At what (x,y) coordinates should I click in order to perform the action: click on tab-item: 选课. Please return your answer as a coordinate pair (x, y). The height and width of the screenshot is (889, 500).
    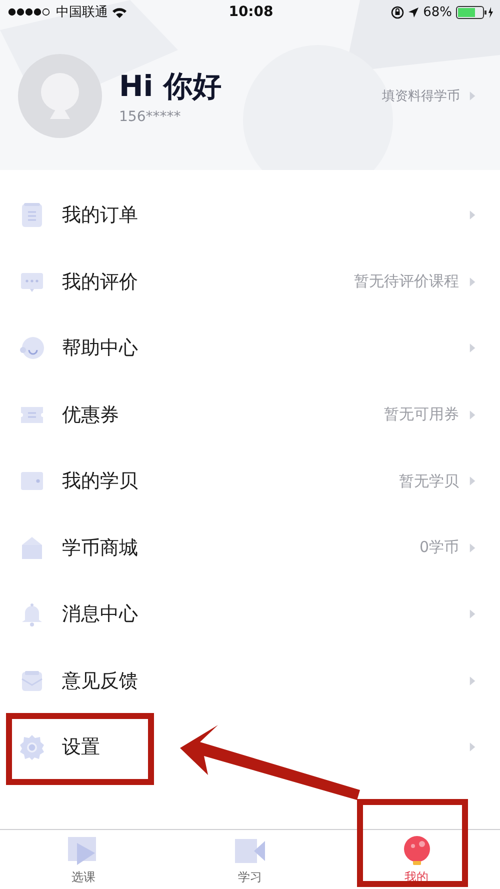
    Looking at the image, I should click on (83, 859).